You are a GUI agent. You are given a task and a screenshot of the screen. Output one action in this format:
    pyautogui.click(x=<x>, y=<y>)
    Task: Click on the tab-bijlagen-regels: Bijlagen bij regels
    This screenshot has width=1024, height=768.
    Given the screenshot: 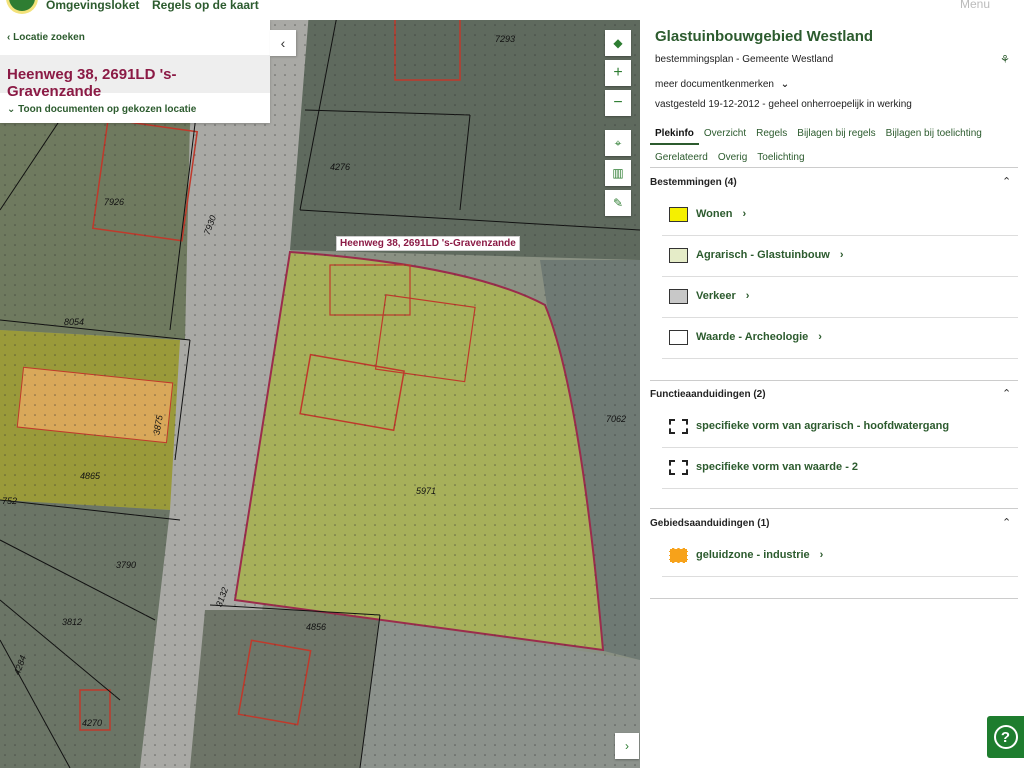 What is the action you would take?
    pyautogui.click(x=836, y=136)
    